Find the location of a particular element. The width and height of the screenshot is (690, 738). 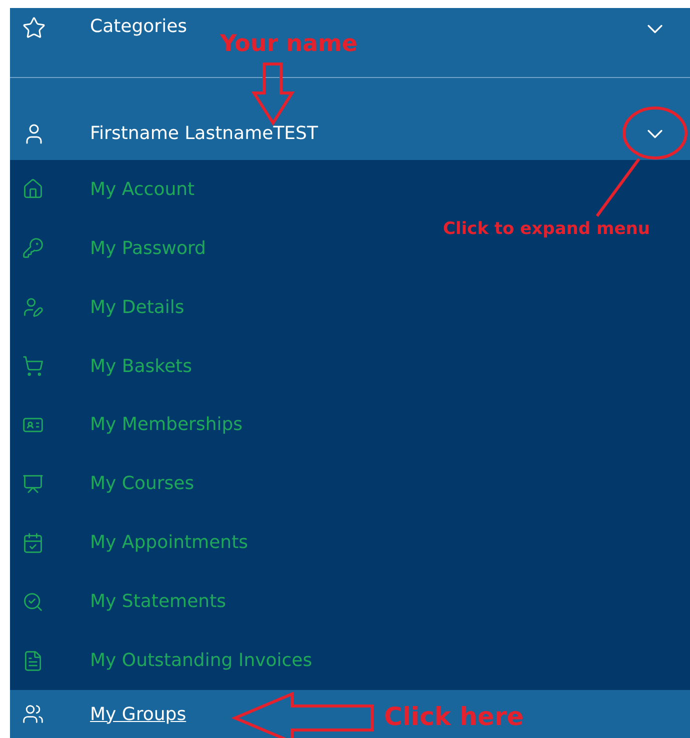

user-name: Firstname LastnameTEST is located at coordinates (204, 133).